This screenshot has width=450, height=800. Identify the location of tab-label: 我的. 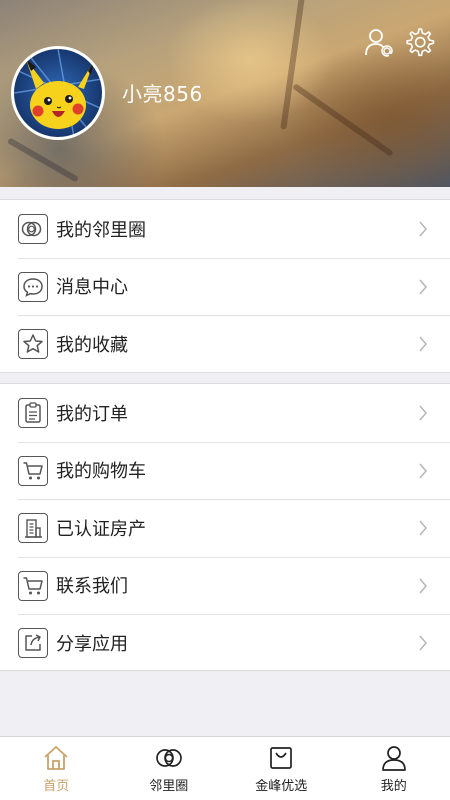
(393, 786).